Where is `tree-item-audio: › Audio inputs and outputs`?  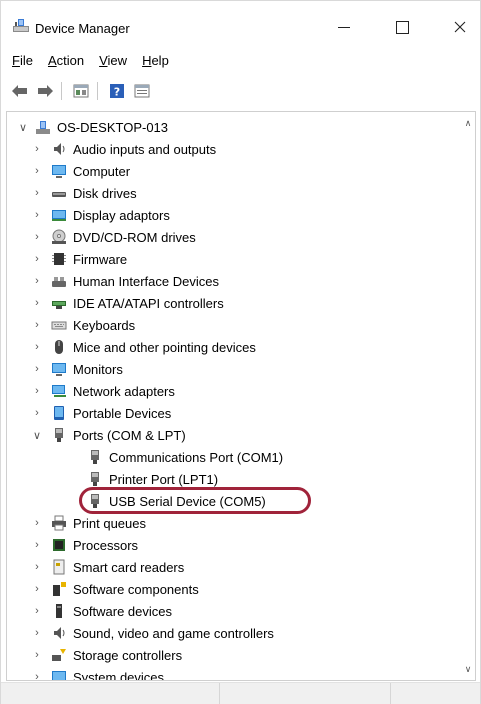 tree-item-audio: › Audio inputs and outputs is located at coordinates (233, 149).